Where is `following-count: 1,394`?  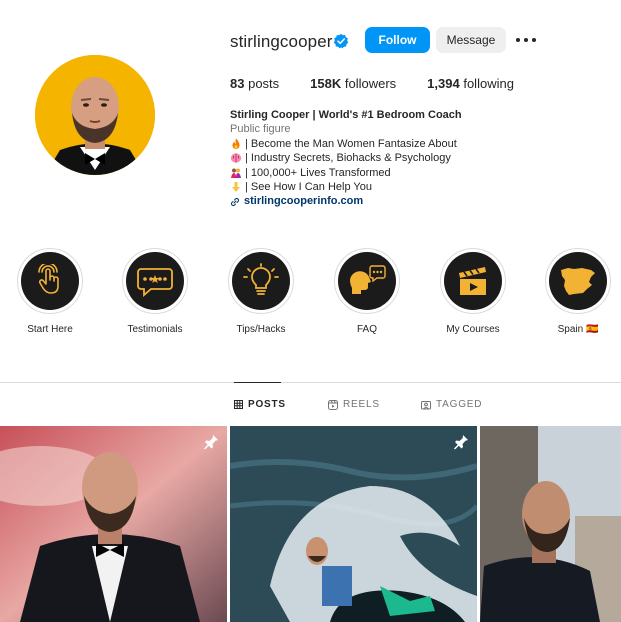
following-count: 1,394 is located at coordinates (443, 83).